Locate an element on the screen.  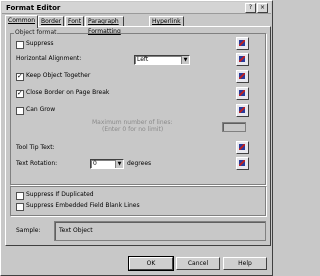
horizontal-alignment-value: Left is located at coordinates (143, 59).